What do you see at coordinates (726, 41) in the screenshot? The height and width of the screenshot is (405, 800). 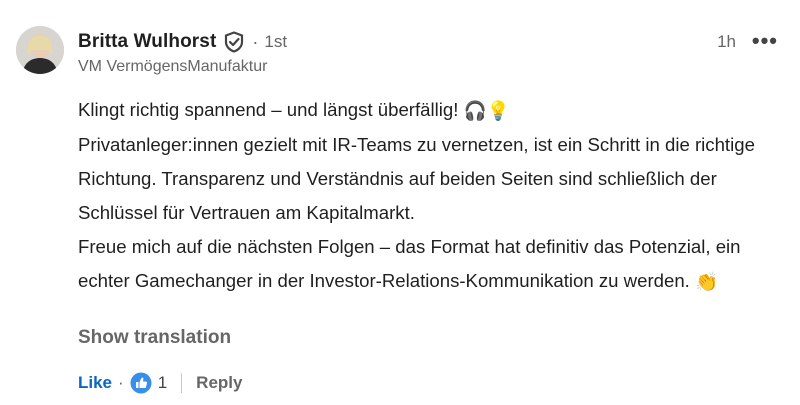 I see `timestamp: 1h` at bounding box center [726, 41].